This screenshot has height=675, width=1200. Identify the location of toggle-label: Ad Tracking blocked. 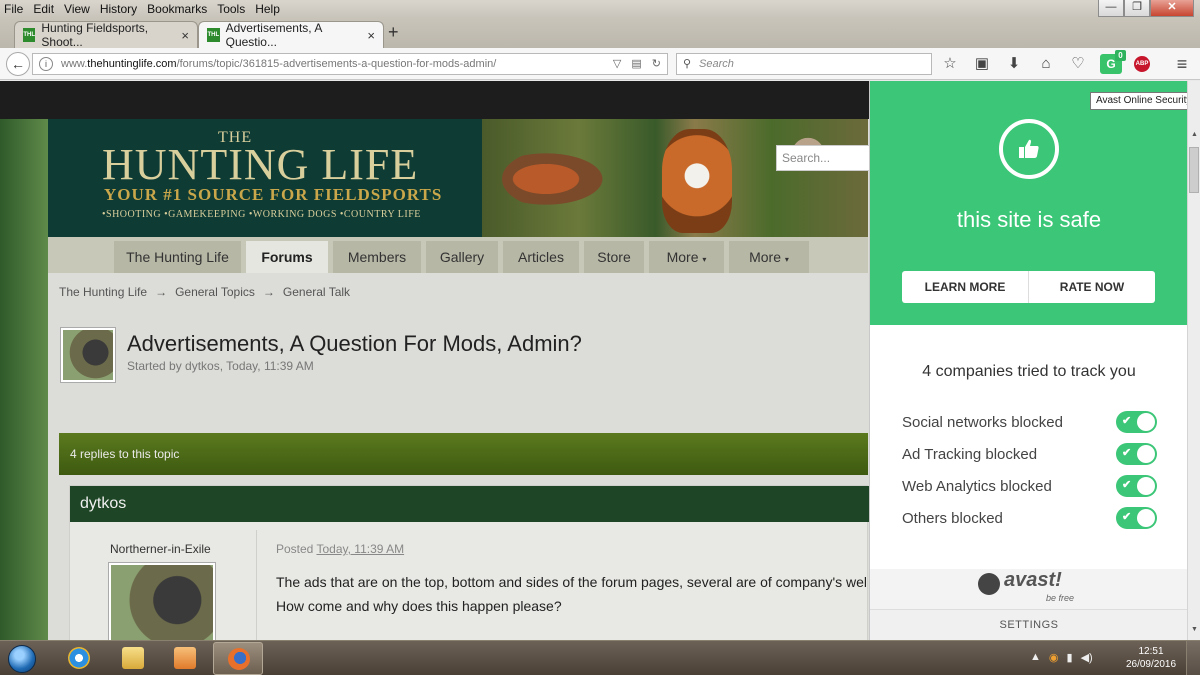
(970, 454).